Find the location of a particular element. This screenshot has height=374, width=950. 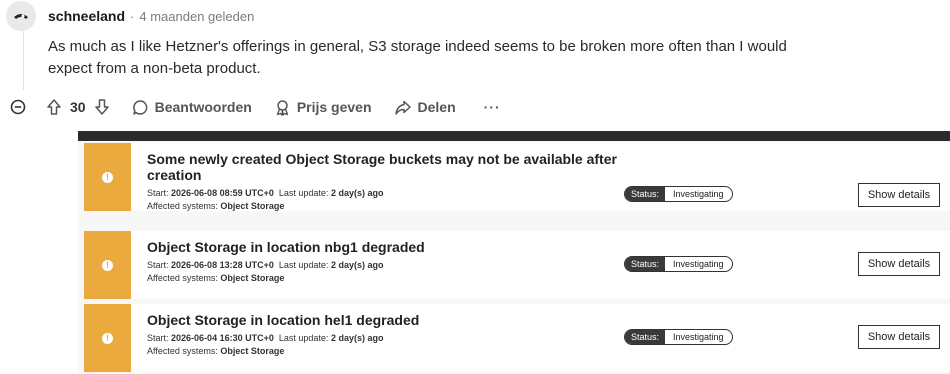

arrow-down-icon is located at coordinates (102, 107).